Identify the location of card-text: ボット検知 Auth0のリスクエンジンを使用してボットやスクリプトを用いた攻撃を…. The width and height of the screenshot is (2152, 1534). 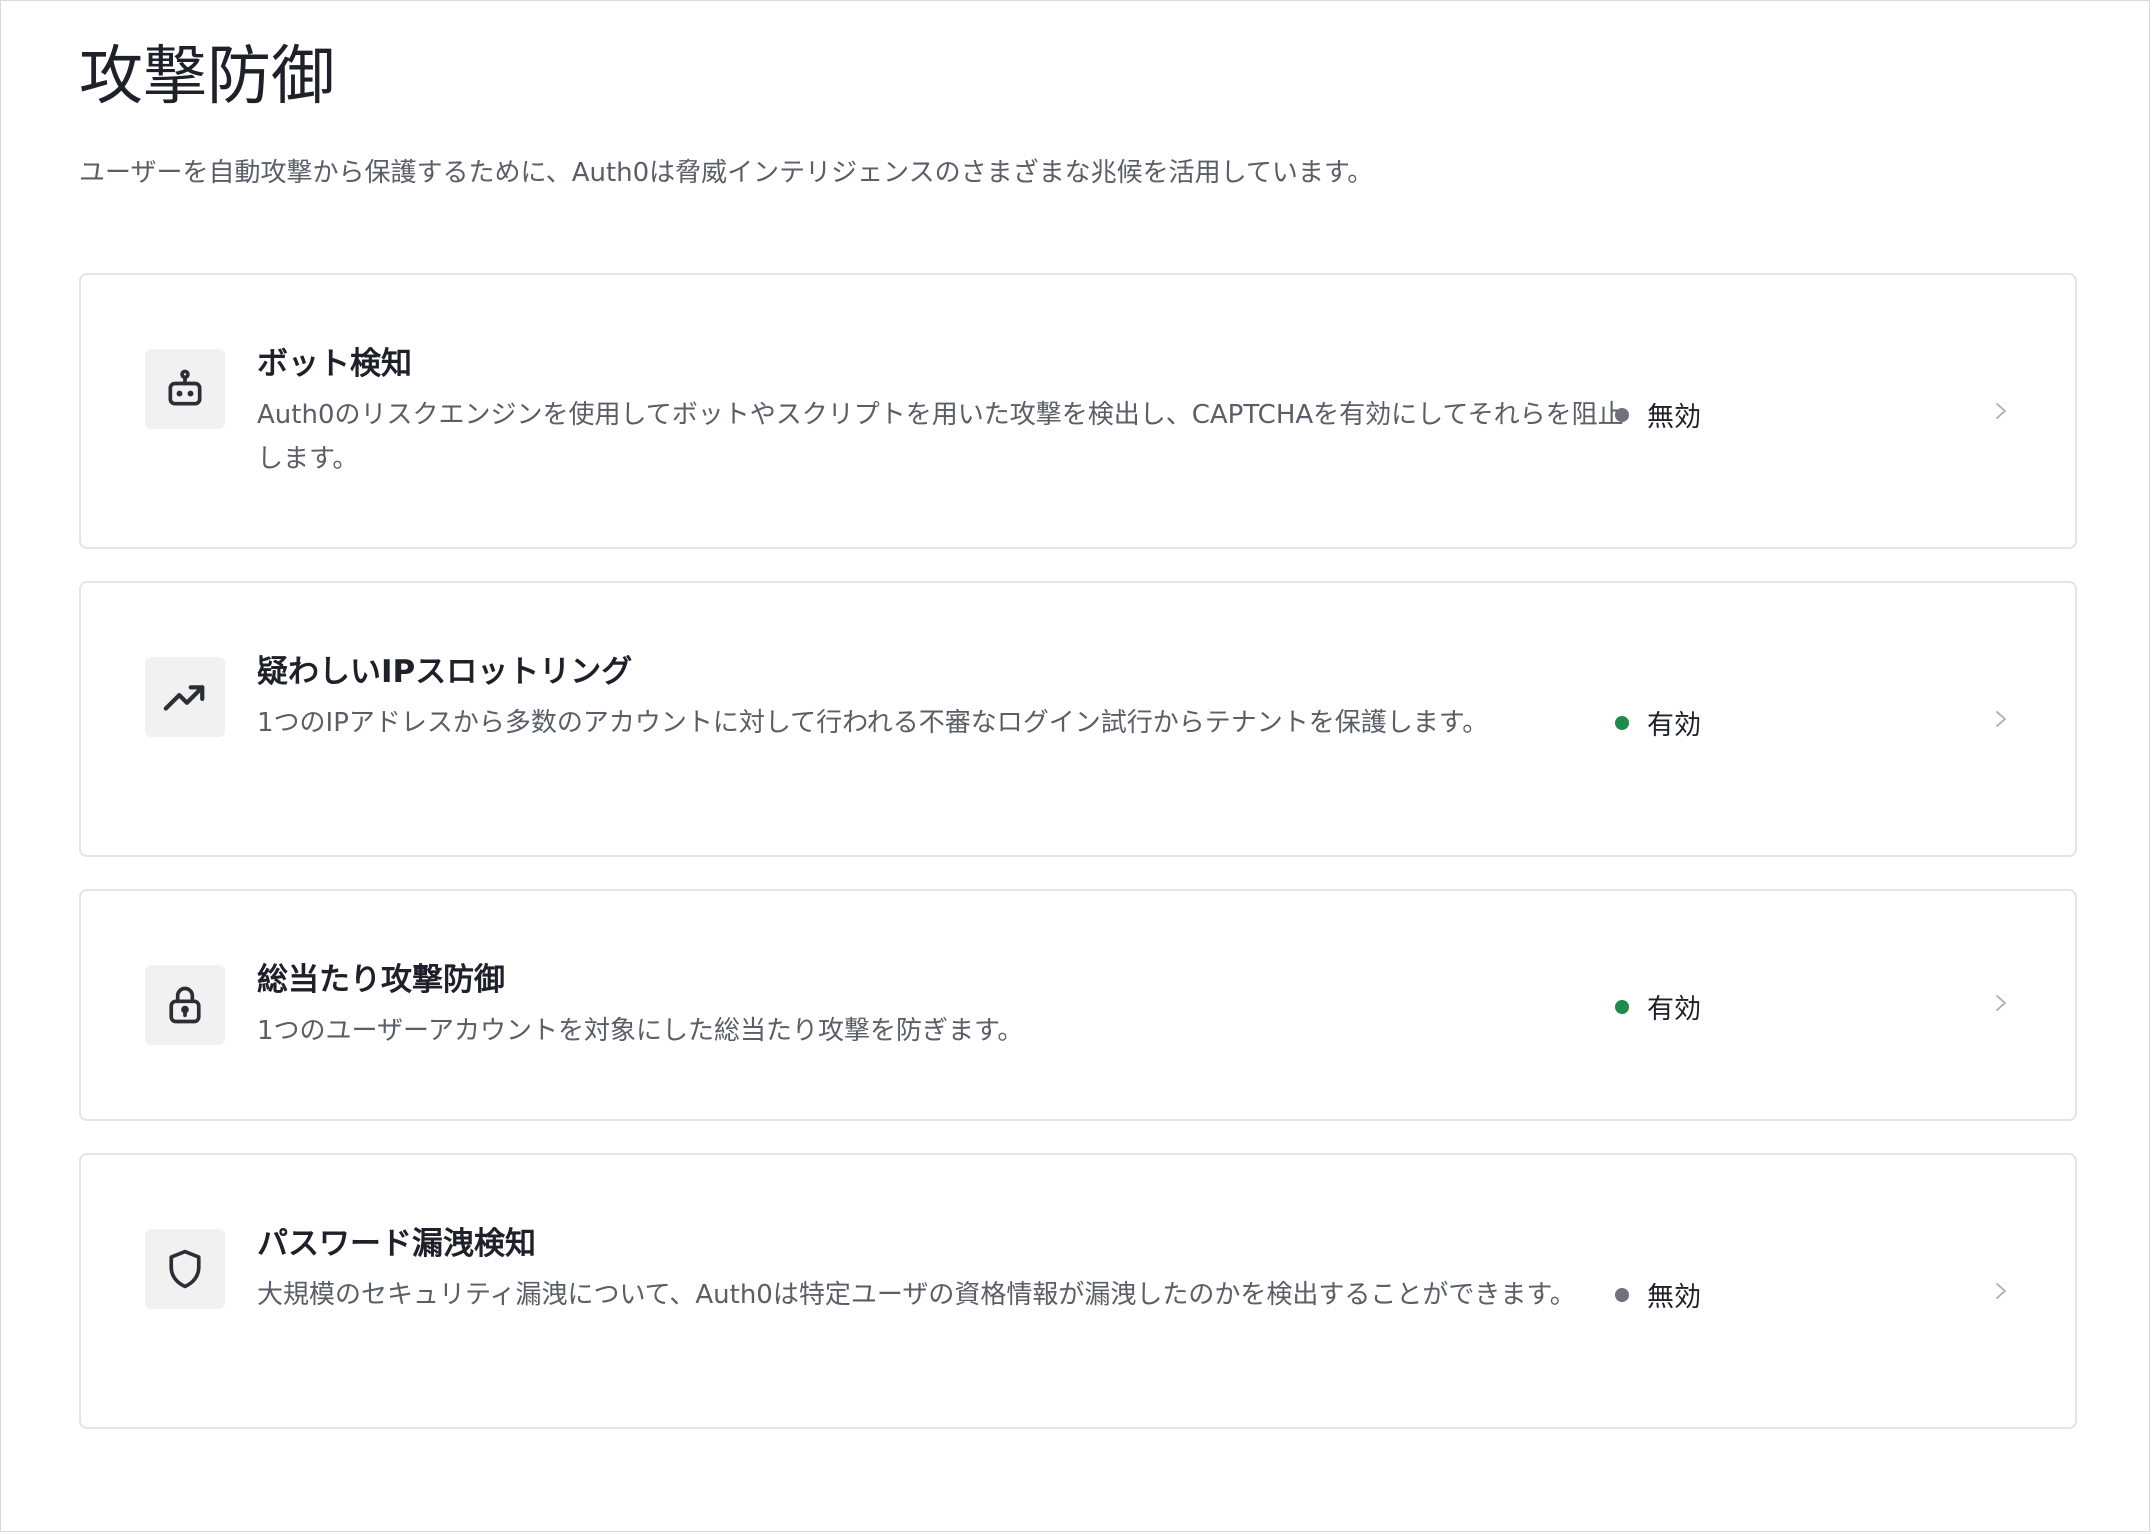
(947, 412).